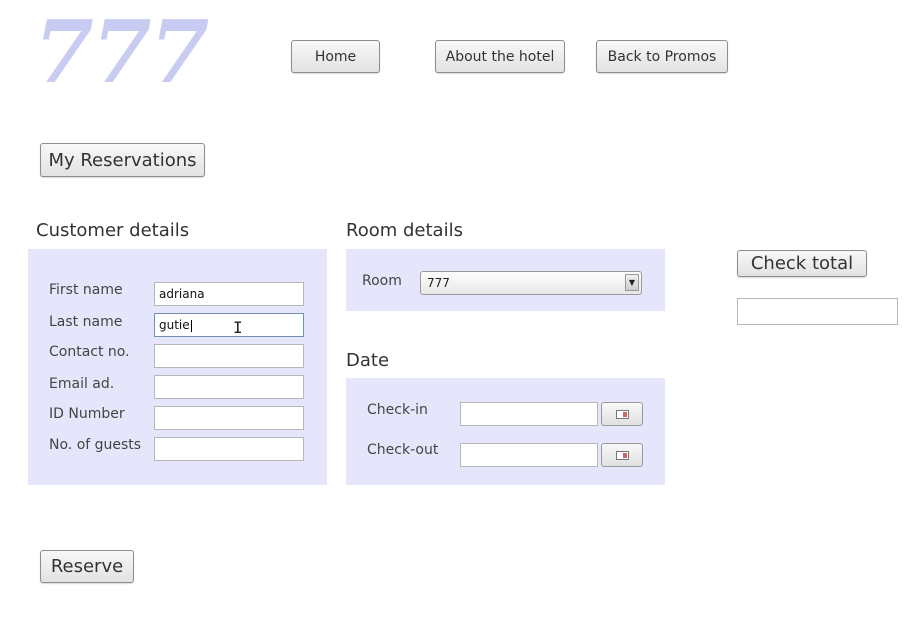  What do you see at coordinates (122, 160) in the screenshot?
I see `my-reservations-button: My Reservations` at bounding box center [122, 160].